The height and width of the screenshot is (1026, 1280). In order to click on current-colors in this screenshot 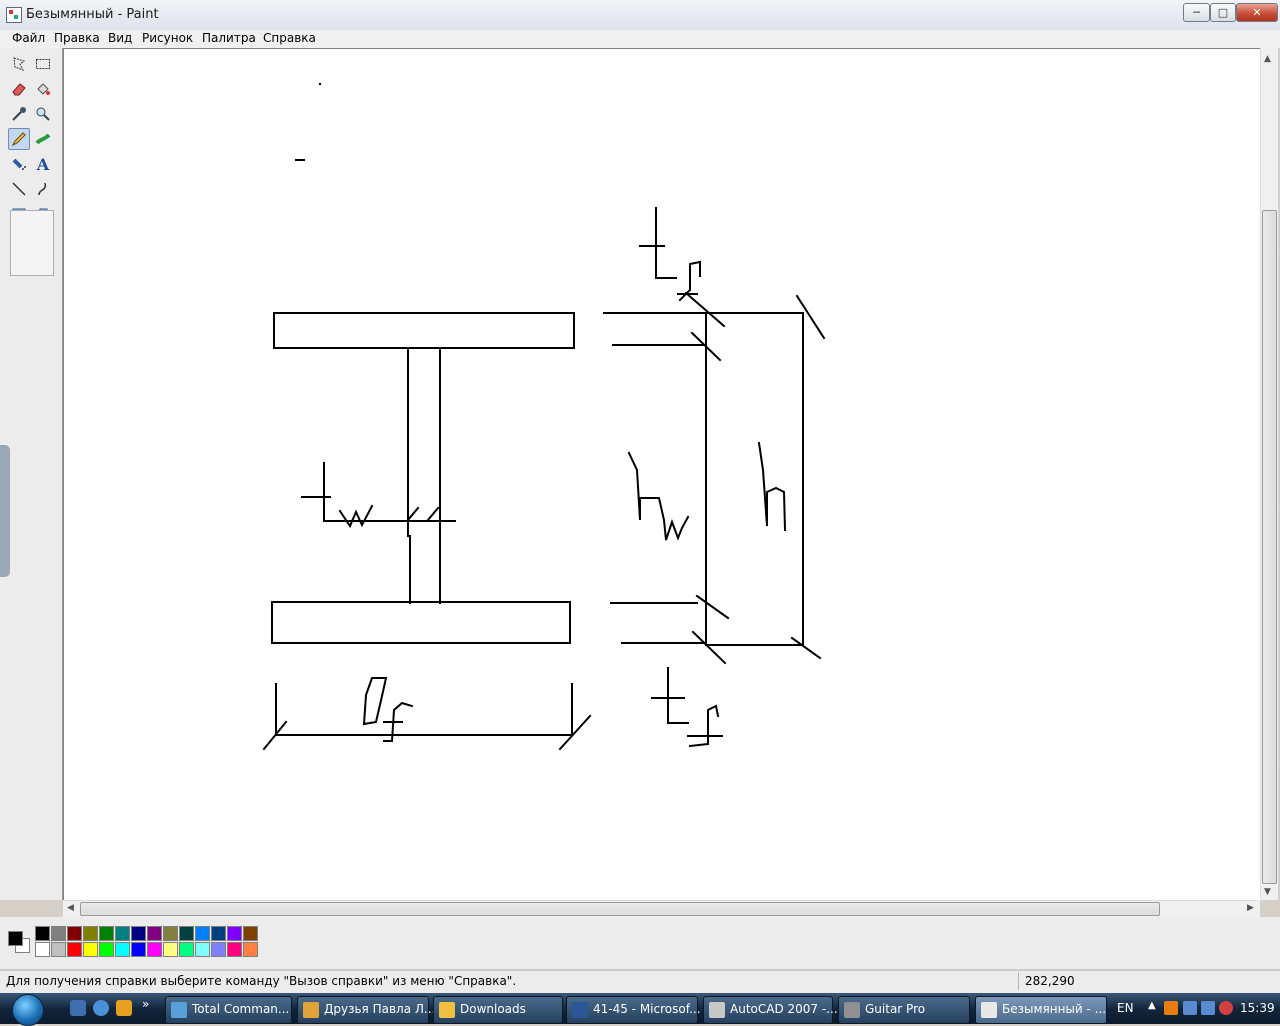, I will do `click(18, 941)`.